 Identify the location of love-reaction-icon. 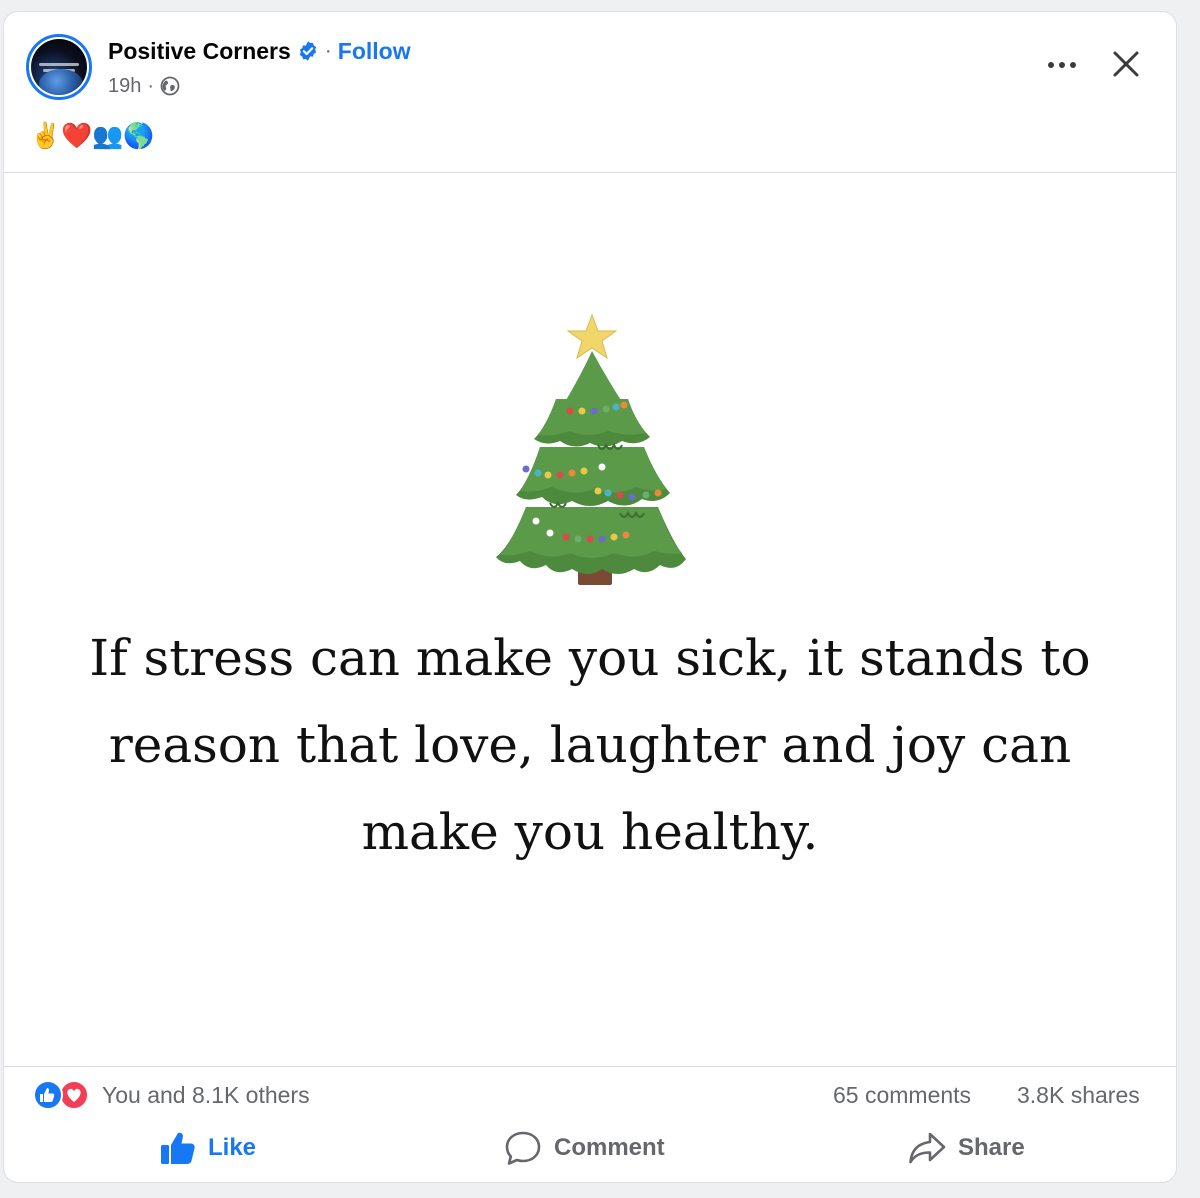
(74, 1095).